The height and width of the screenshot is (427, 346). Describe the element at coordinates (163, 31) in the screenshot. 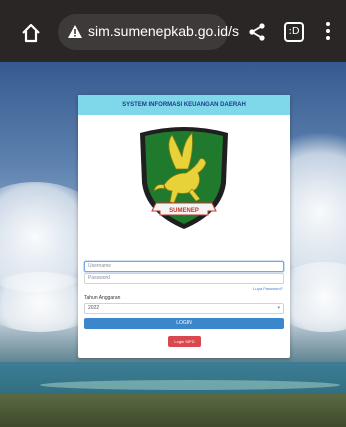

I see `url-text: sim.sumenepkab.go.id/s` at that location.